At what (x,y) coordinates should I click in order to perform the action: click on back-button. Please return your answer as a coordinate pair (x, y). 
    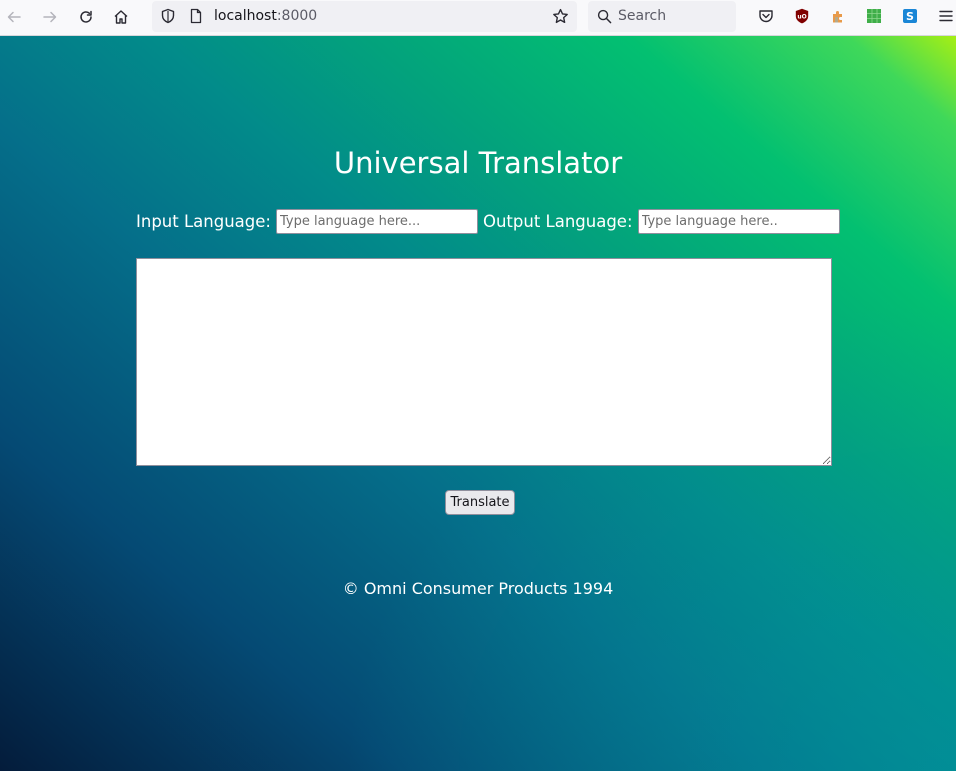
    Looking at the image, I should click on (14, 17).